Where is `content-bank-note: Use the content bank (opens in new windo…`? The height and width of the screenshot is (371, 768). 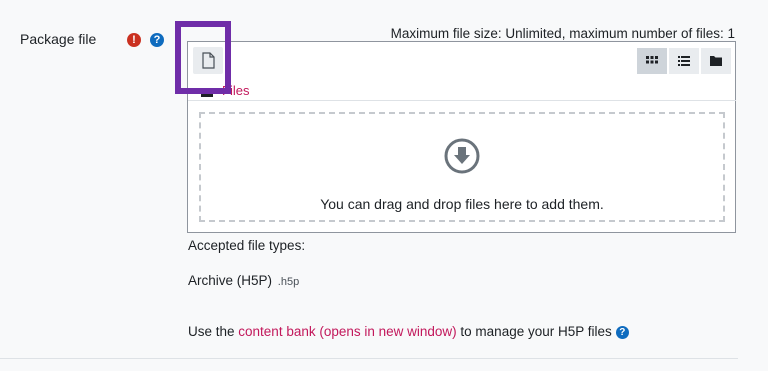
content-bank-note: Use the content bank (opens in new windo… is located at coordinates (408, 331).